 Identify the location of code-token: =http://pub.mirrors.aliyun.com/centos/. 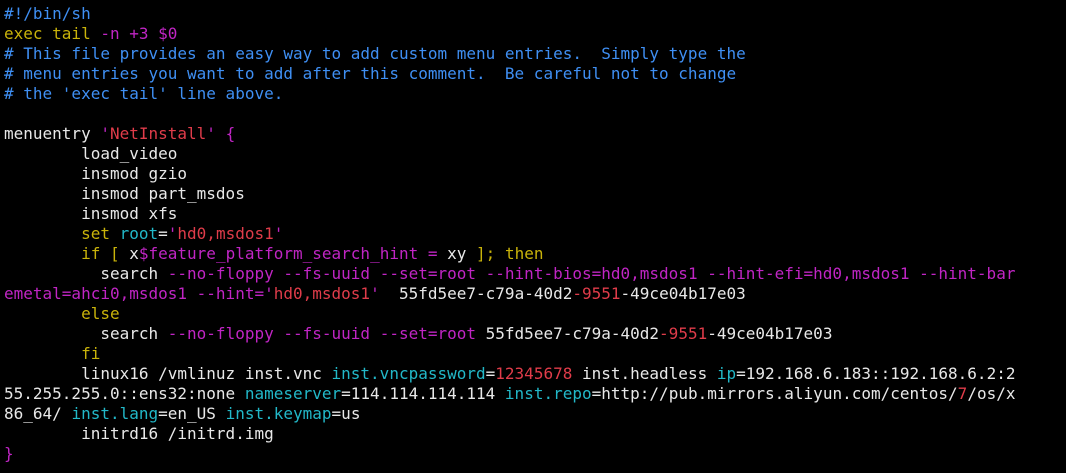
(774, 393).